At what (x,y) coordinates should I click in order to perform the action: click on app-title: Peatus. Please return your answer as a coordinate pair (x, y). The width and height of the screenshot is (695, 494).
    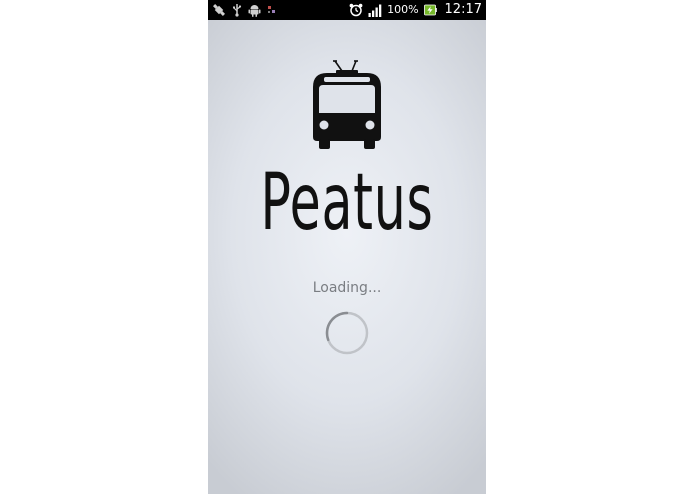
    Looking at the image, I should click on (347, 203).